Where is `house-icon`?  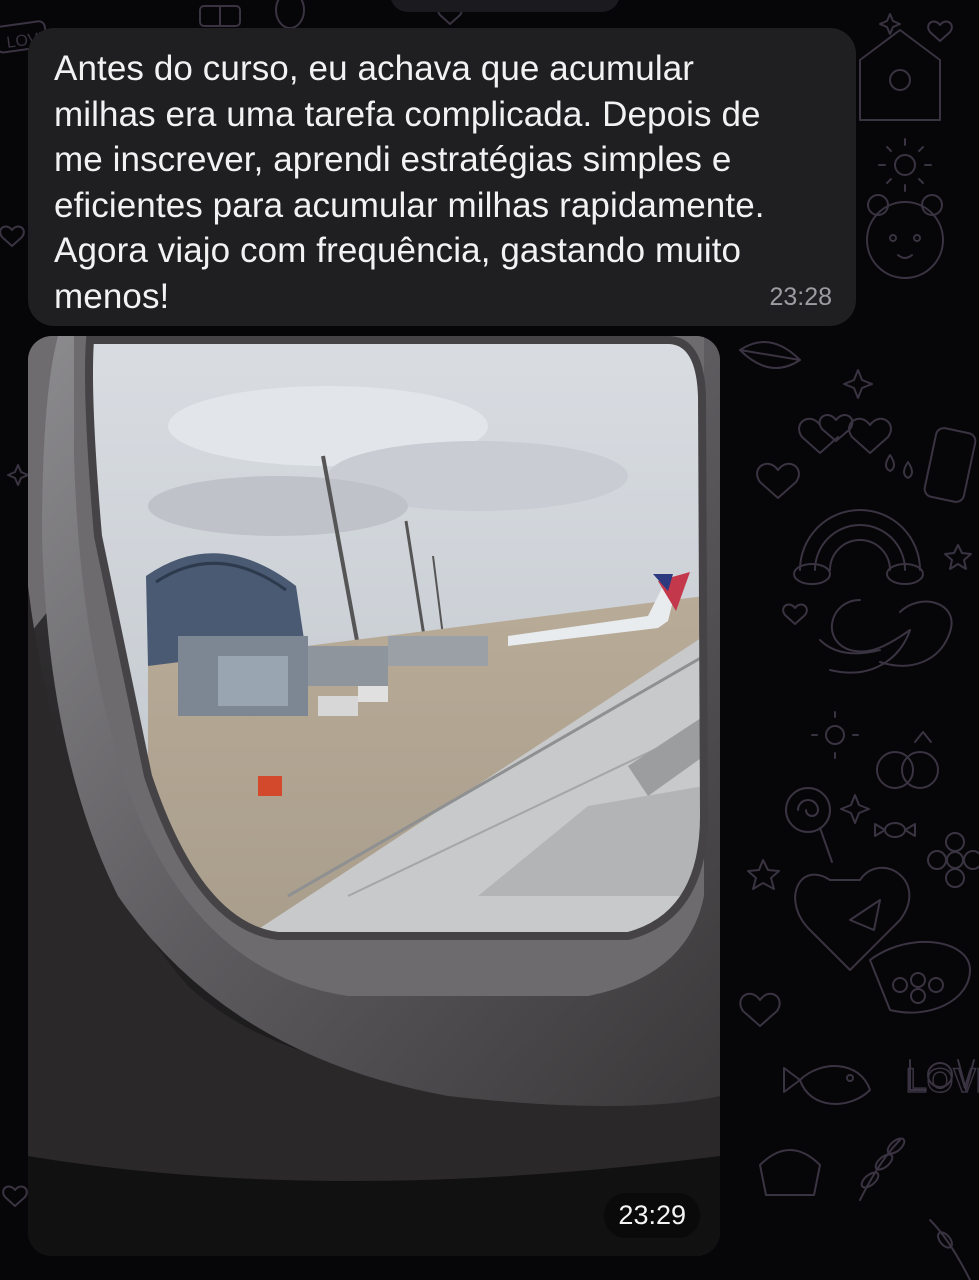 house-icon is located at coordinates (900, 75).